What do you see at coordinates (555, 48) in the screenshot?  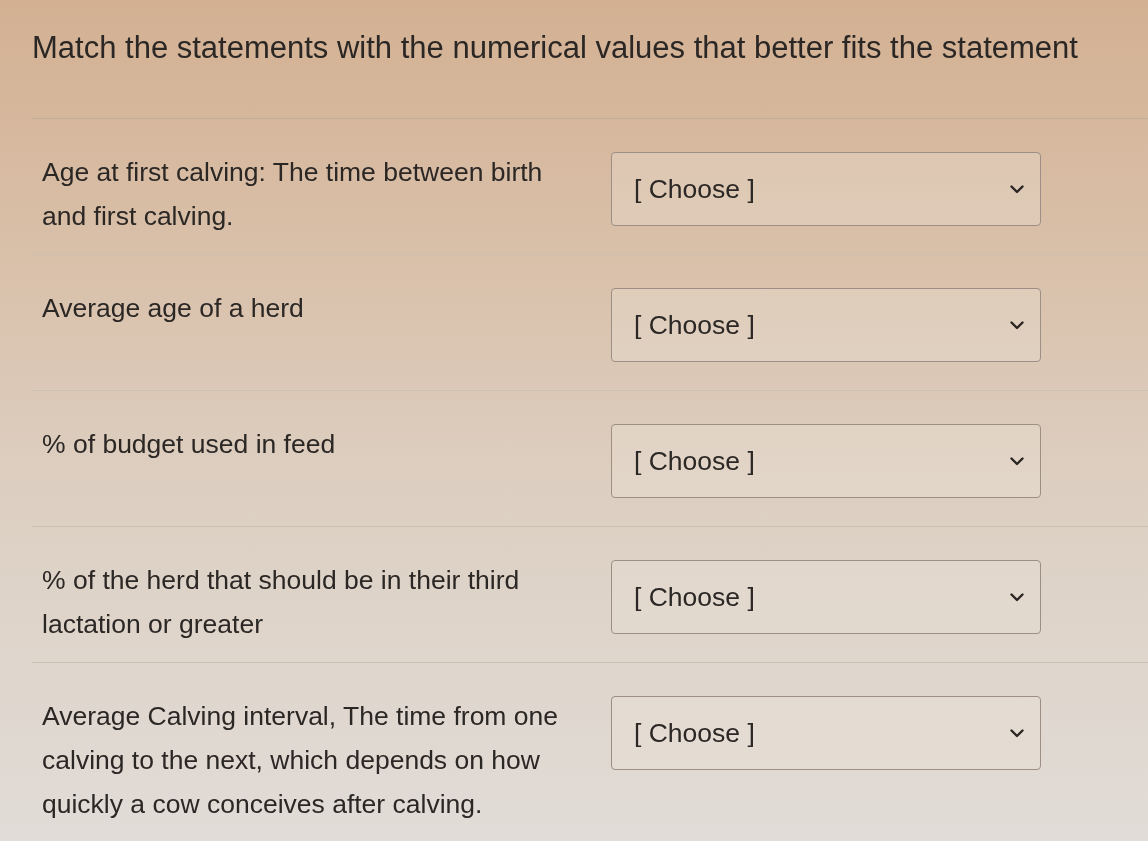 I see `question-title: Match the statements with the numerical values that better fits the statement` at bounding box center [555, 48].